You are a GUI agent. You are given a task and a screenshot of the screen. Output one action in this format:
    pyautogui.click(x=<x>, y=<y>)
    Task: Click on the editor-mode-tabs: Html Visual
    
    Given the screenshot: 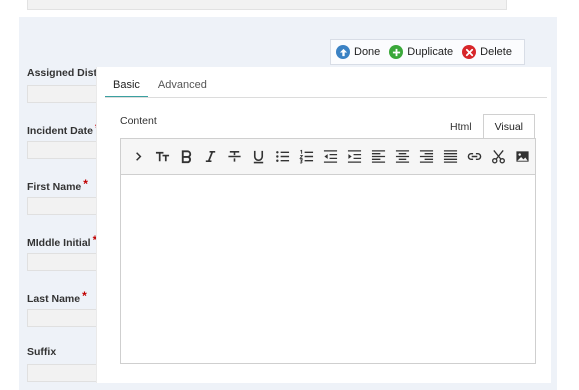 What is the action you would take?
    pyautogui.click(x=487, y=126)
    